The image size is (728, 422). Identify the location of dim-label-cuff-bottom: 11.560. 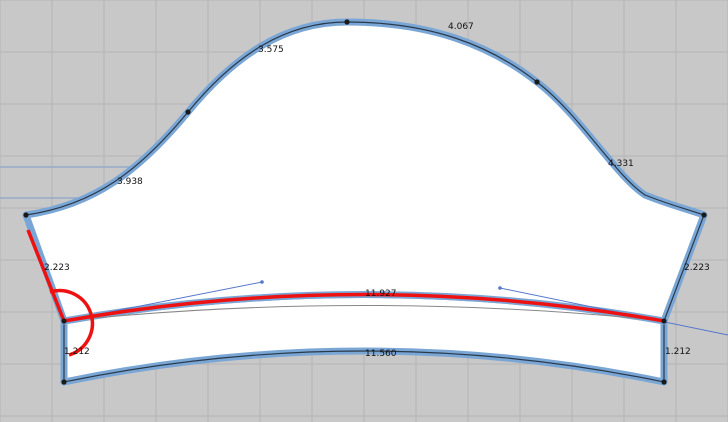
(381, 354).